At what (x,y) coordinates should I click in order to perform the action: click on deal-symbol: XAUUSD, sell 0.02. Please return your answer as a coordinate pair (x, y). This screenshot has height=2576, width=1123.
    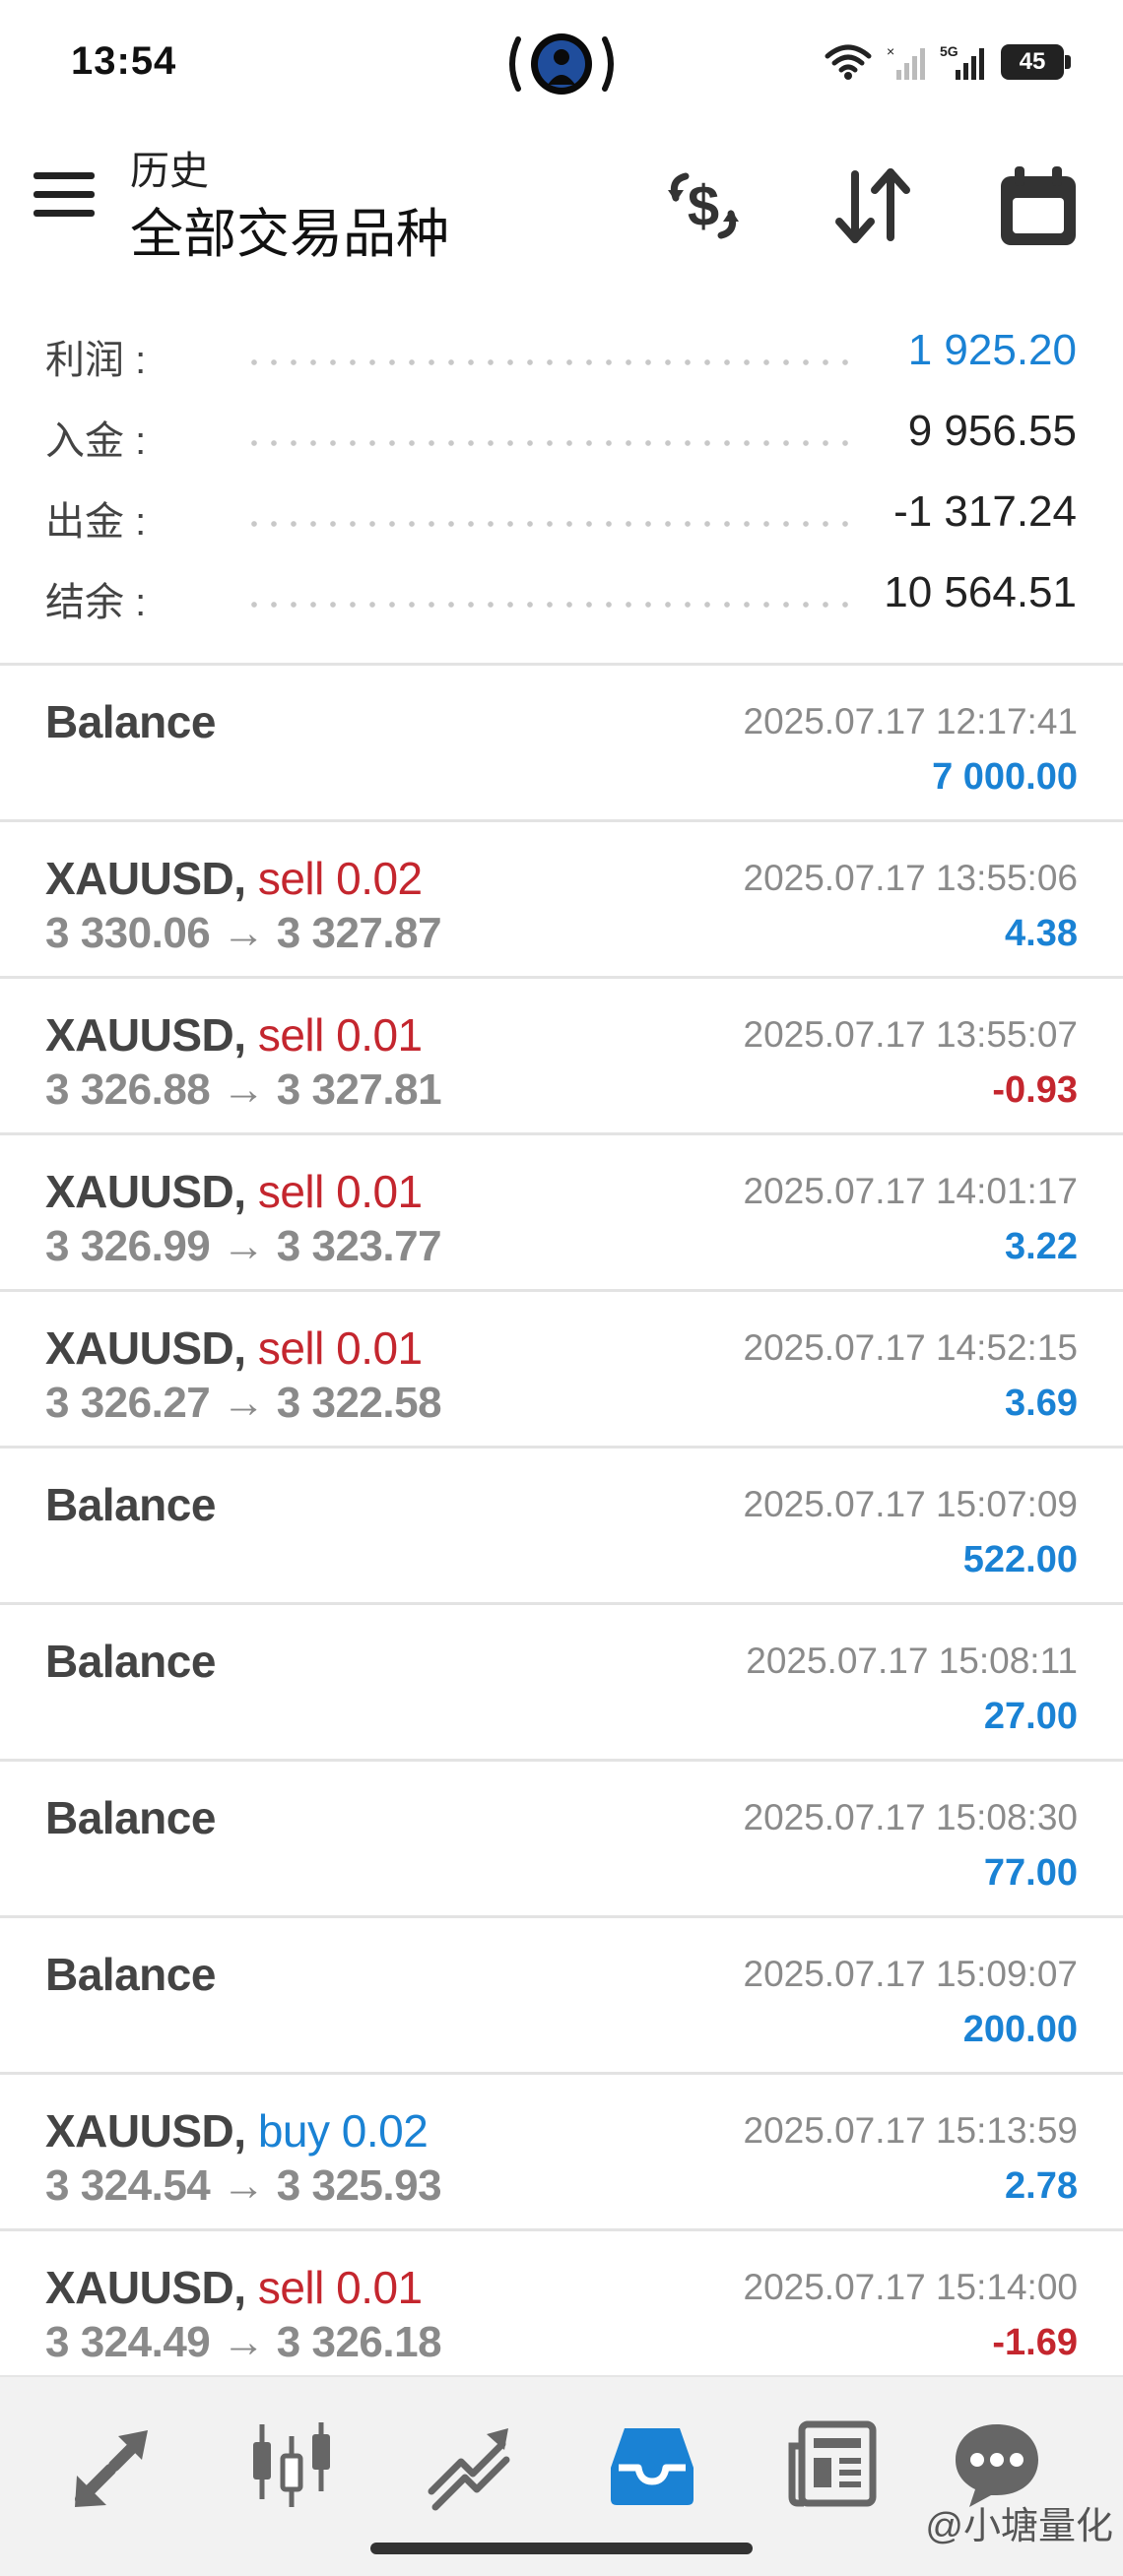
    Looking at the image, I should click on (234, 878).